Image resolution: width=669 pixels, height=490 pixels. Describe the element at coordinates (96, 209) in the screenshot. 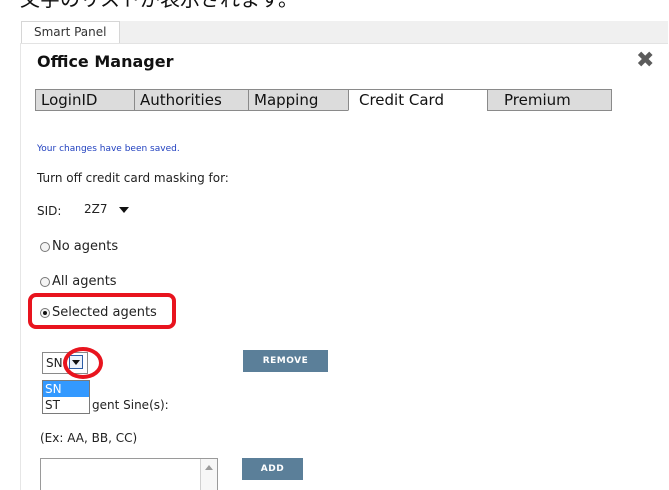

I see `sid-value: 2Z7` at that location.